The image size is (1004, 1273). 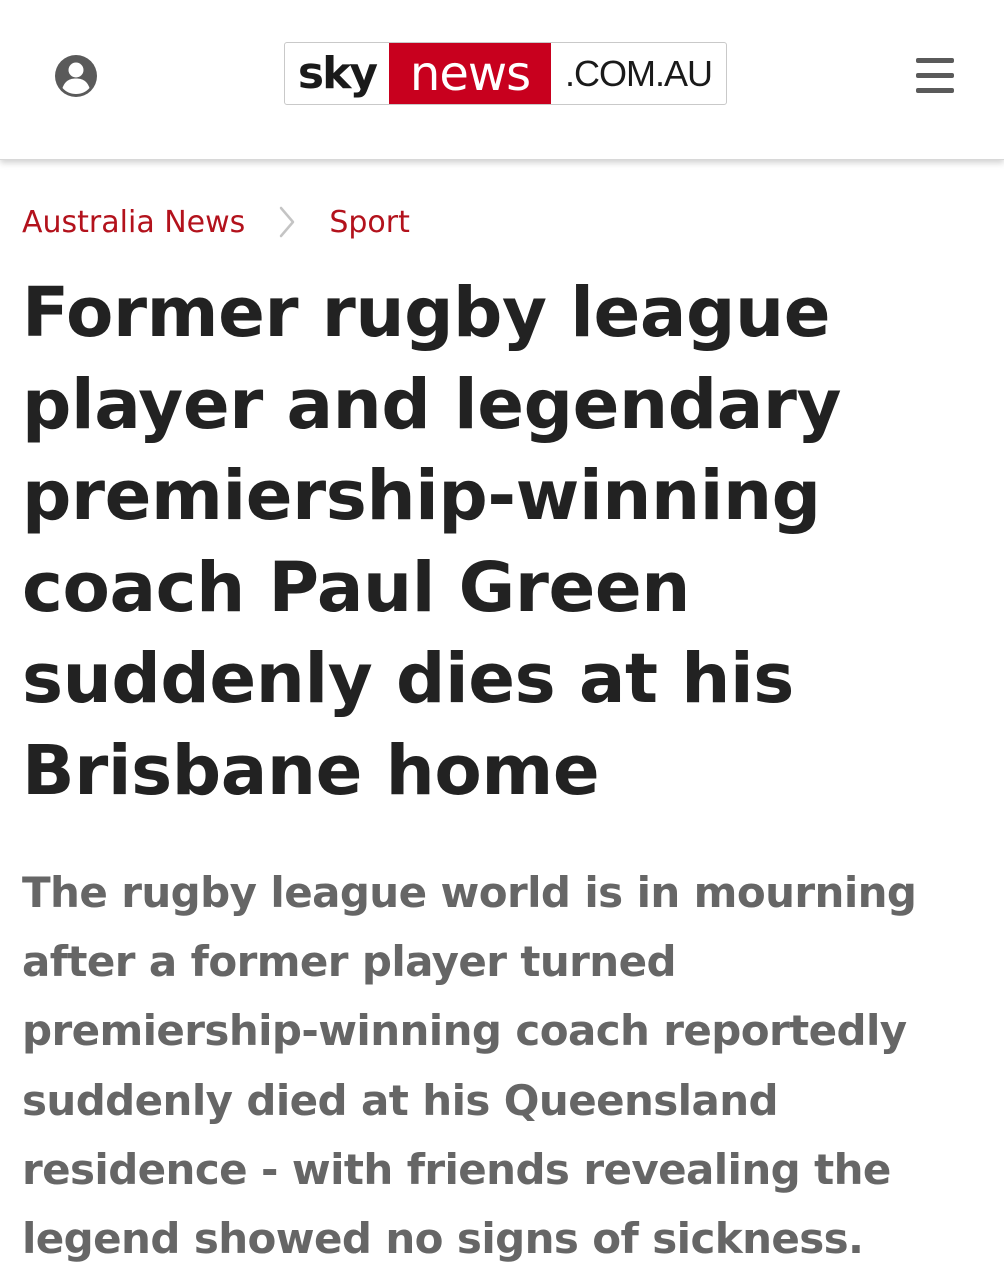 What do you see at coordinates (369, 222) in the screenshot?
I see `breadcrumb-link-sport: Sport` at bounding box center [369, 222].